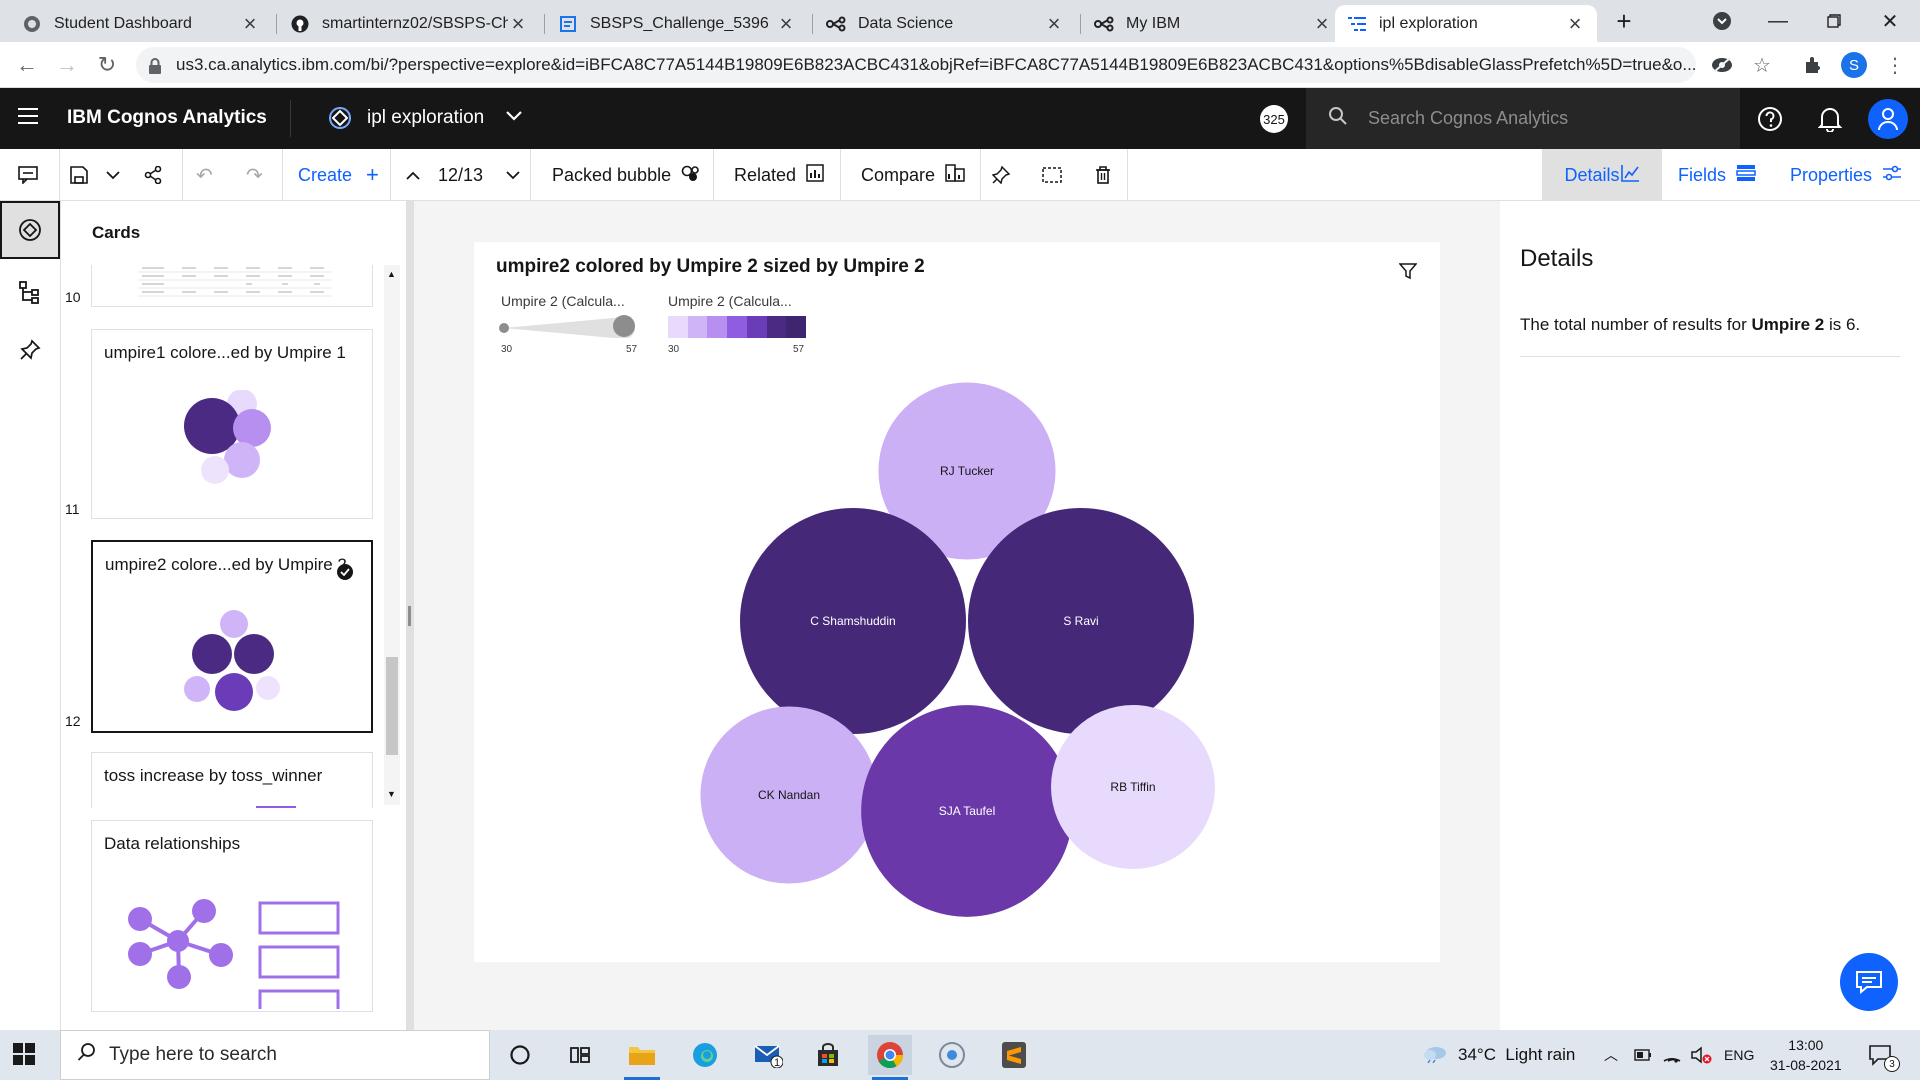  I want to click on tracking-off-icon, so click(1722, 65).